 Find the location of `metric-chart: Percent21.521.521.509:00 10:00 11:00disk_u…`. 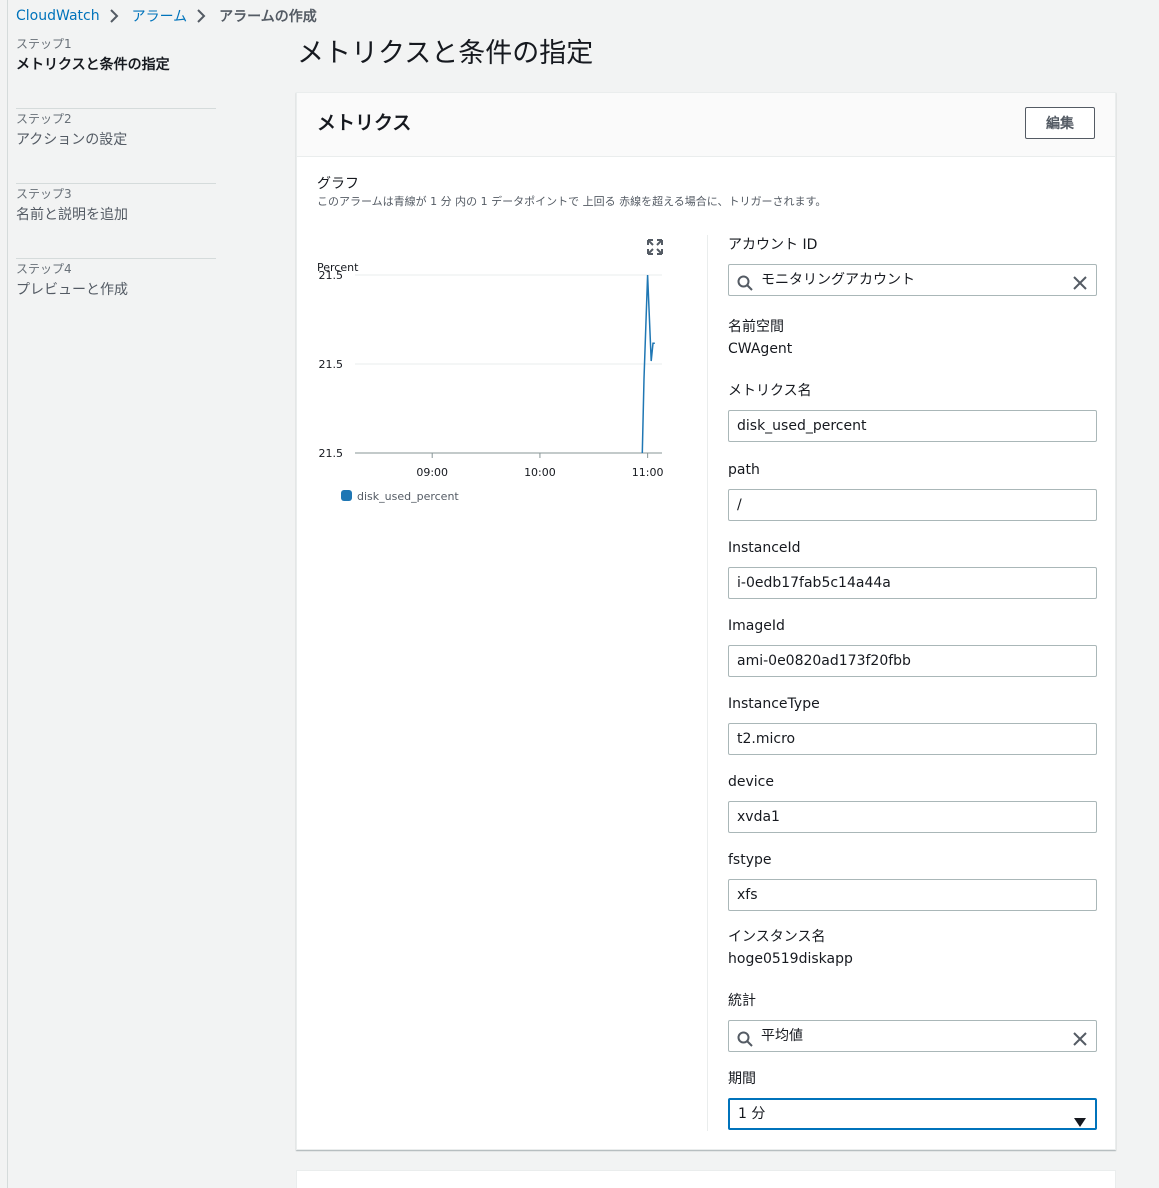

metric-chart: Percent21.521.521.509:00 10:00 11:00disk_u… is located at coordinates (490, 382).